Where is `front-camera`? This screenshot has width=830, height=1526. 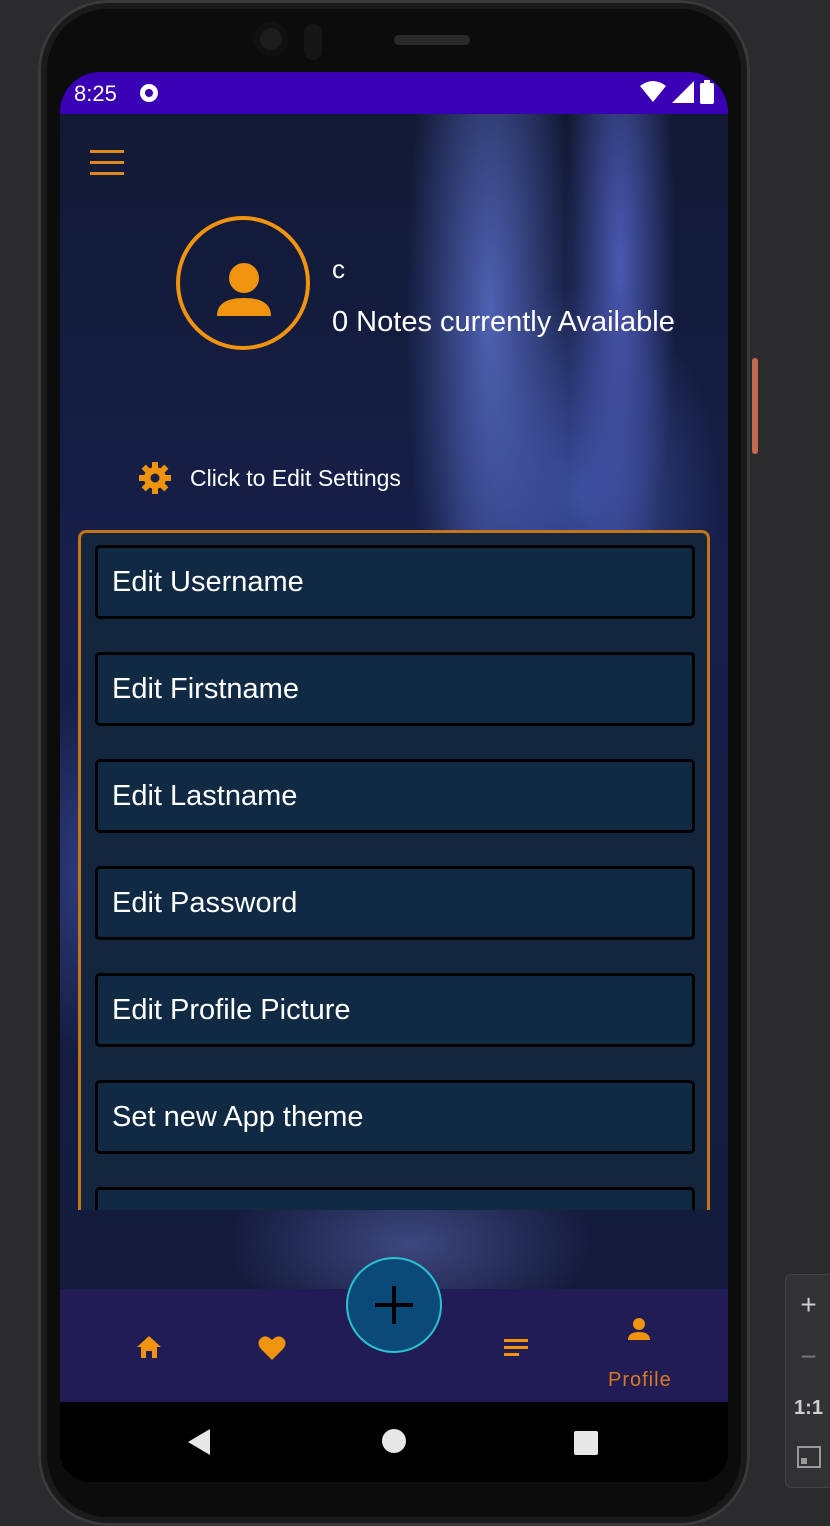
front-camera is located at coordinates (271, 39).